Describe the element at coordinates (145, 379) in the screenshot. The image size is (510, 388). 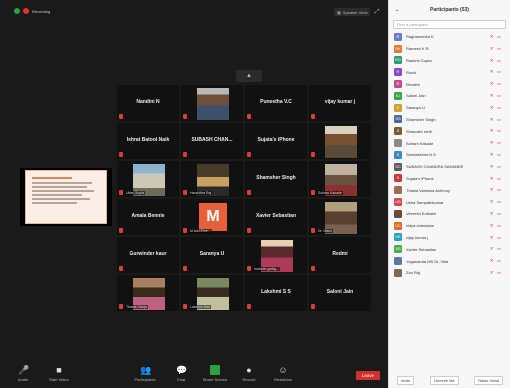
I see `participants-label: Participants` at that location.